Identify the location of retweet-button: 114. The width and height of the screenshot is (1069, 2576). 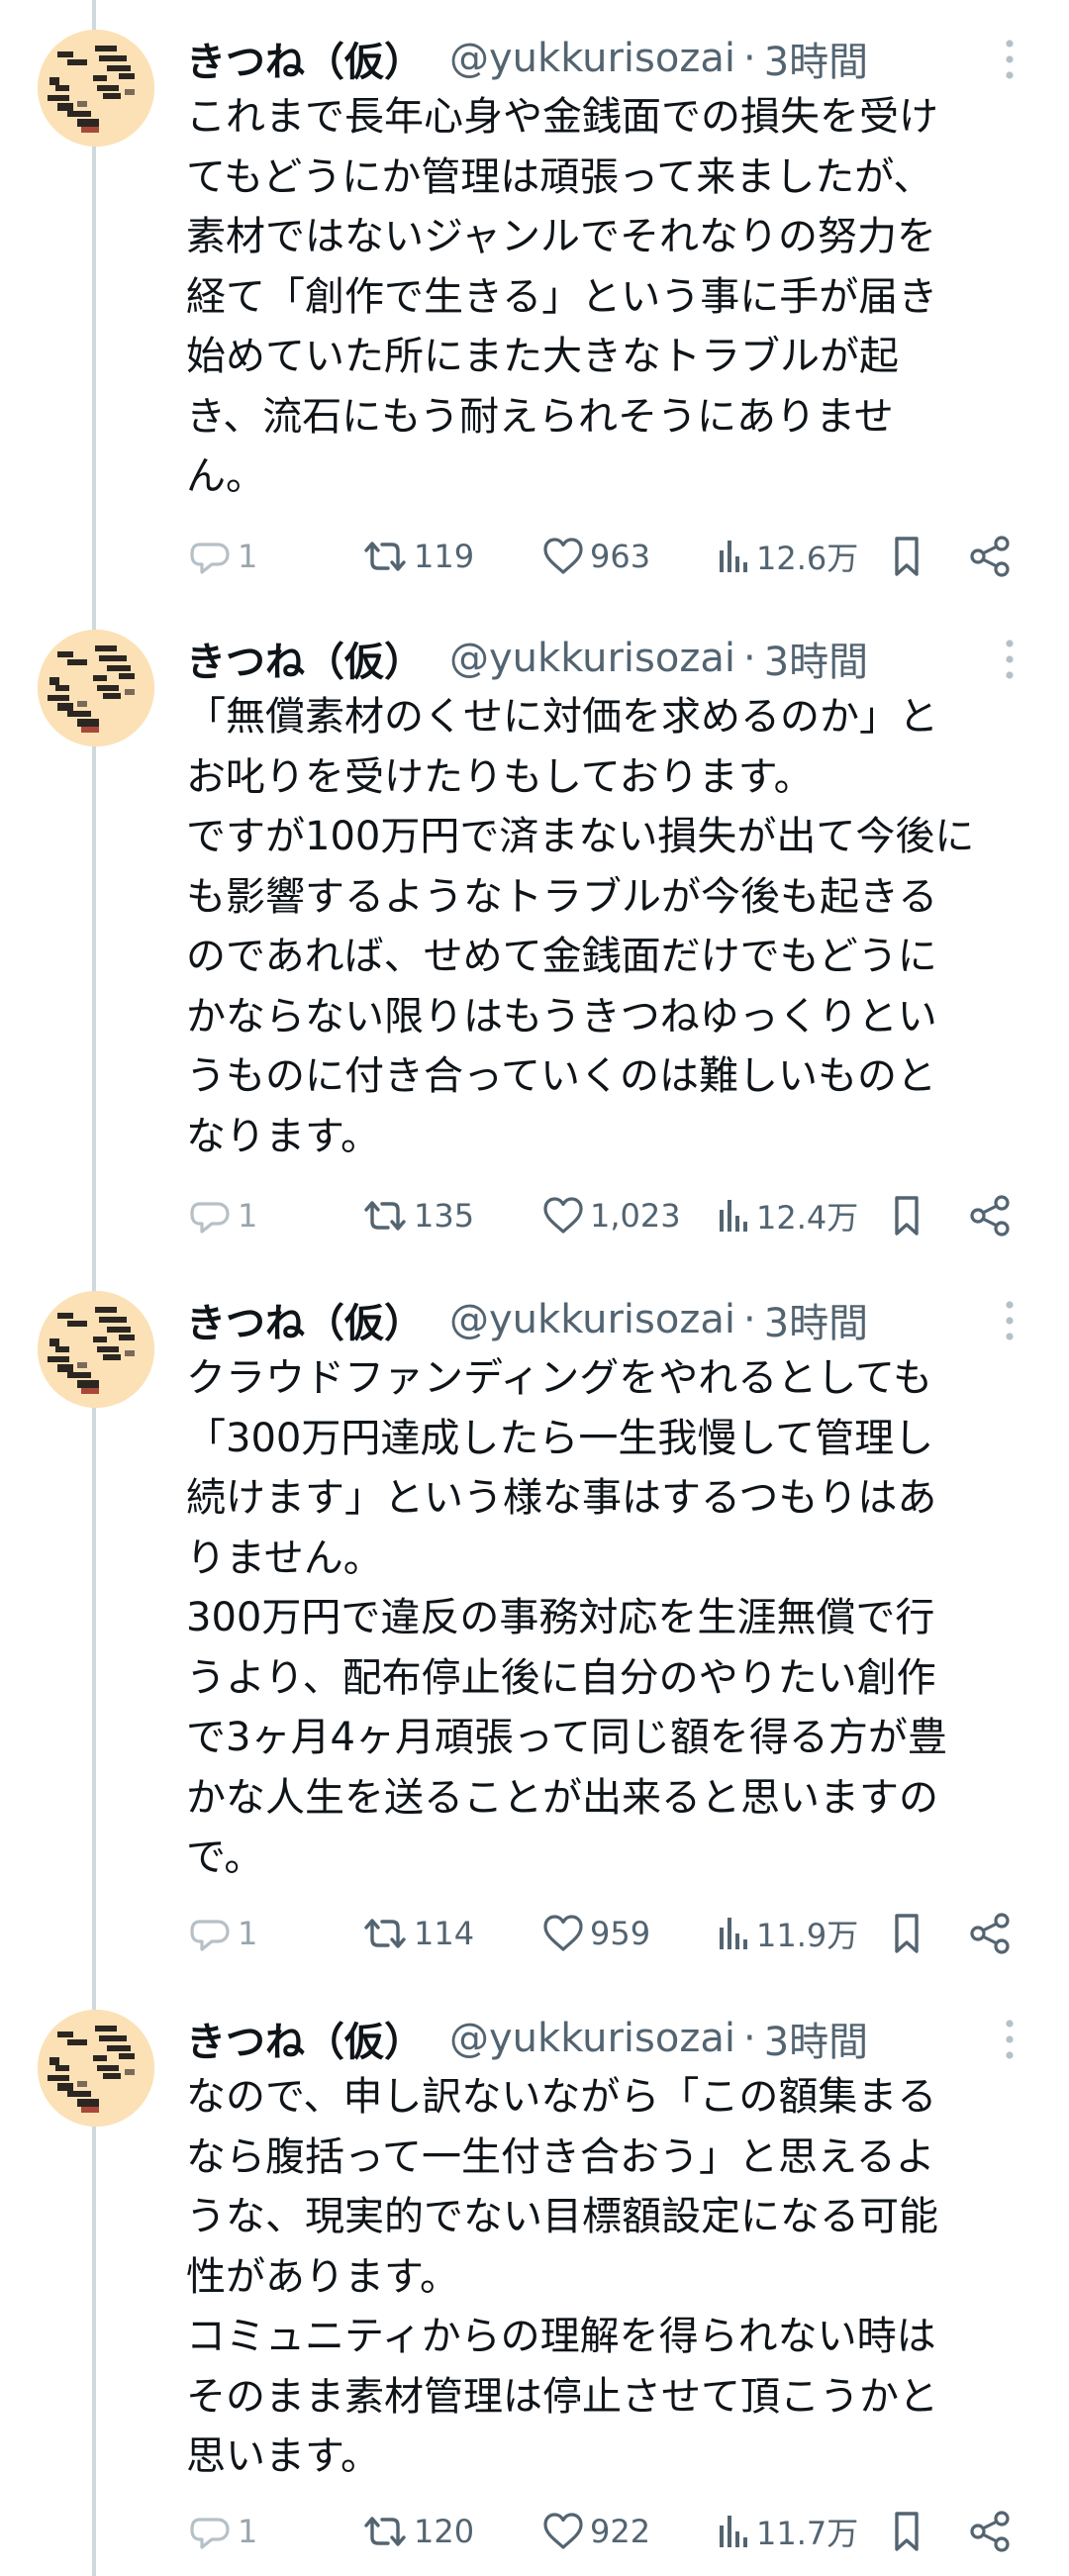
(417, 1934).